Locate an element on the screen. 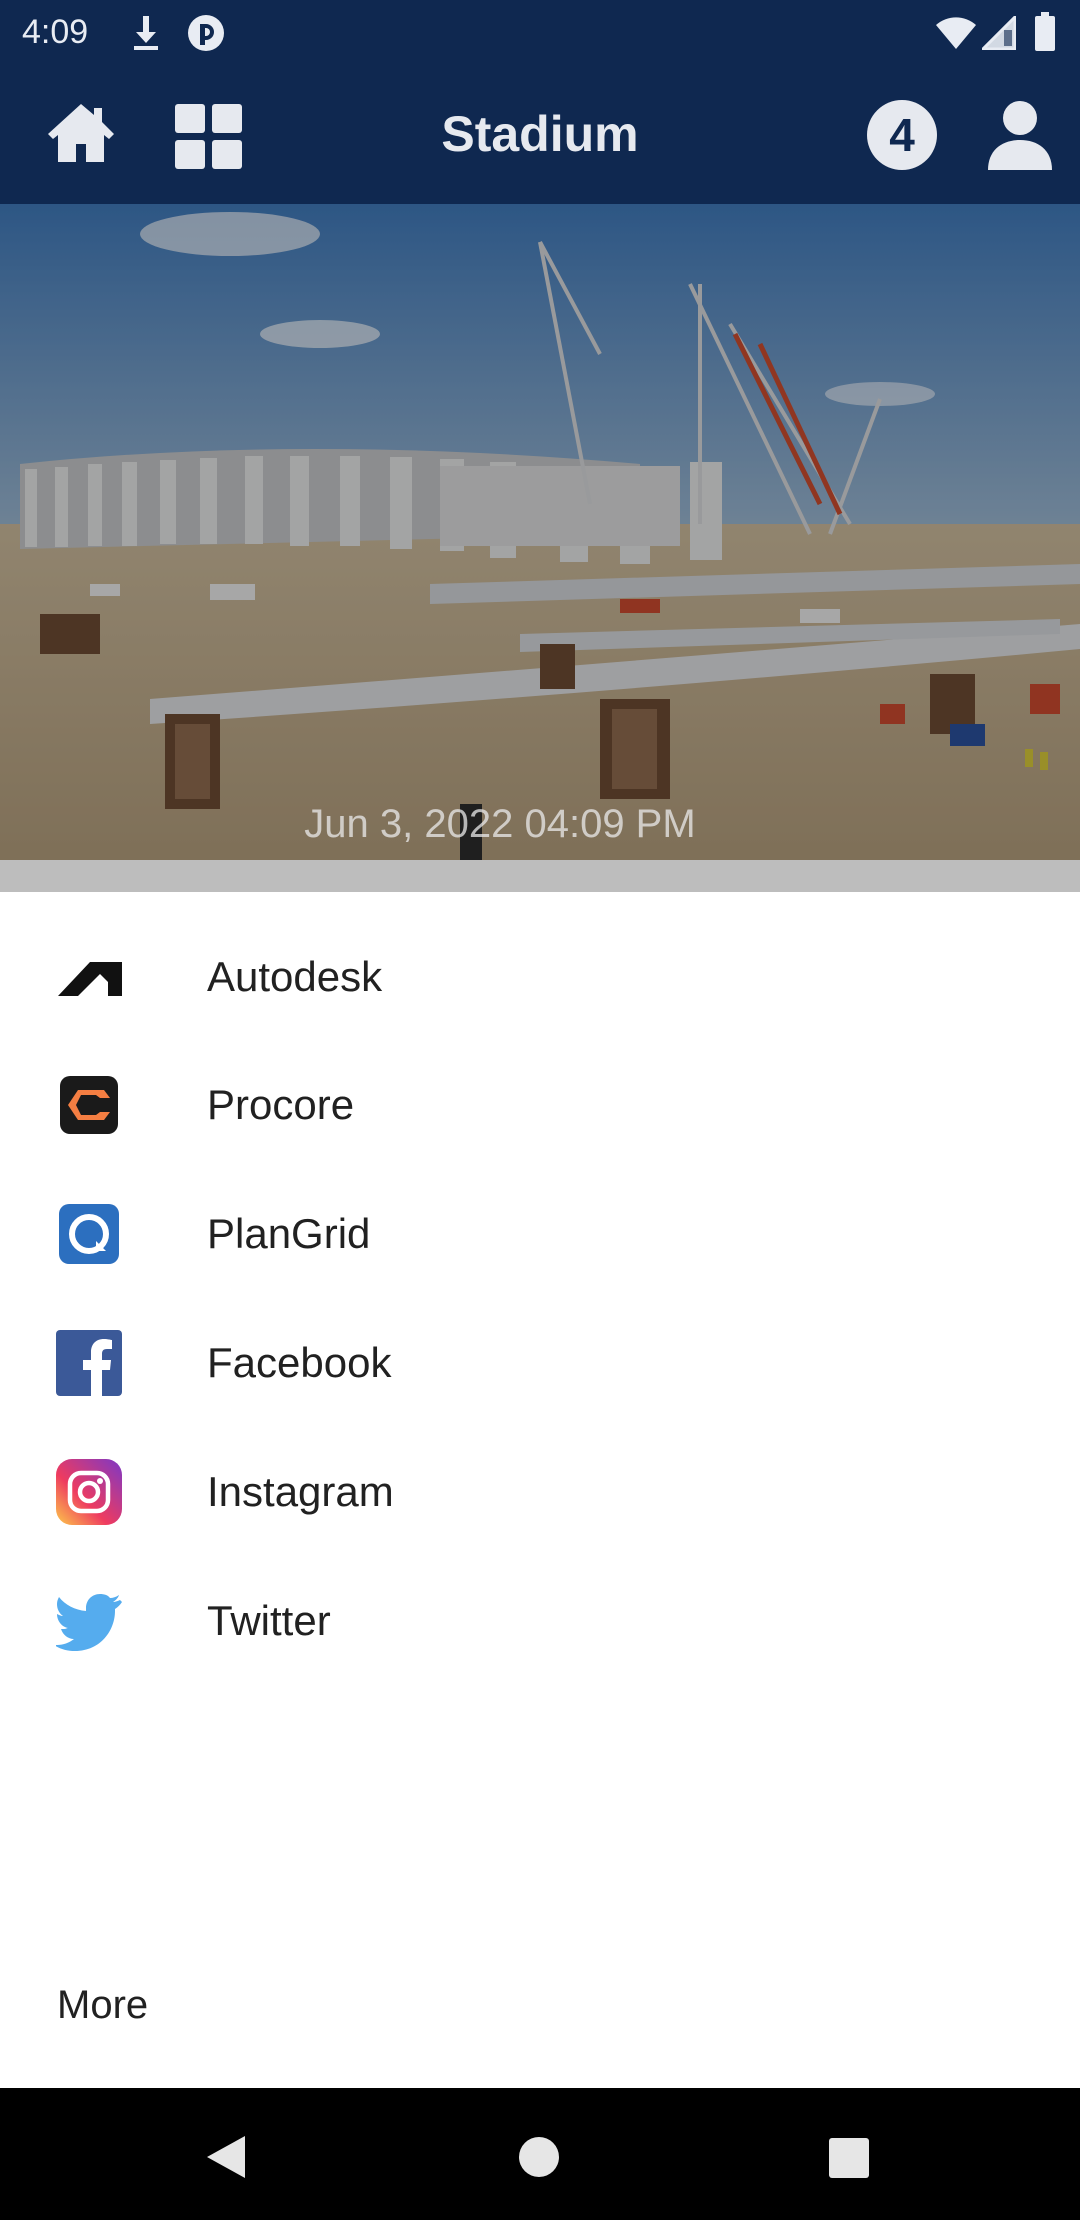 This screenshot has height=2220, width=1080. autodesk-icon is located at coordinates (90, 979).